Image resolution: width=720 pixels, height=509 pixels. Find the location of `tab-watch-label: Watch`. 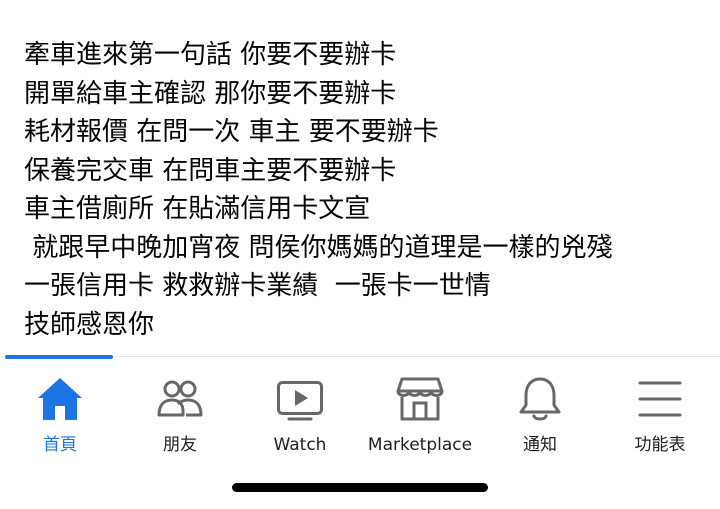

tab-watch-label: Watch is located at coordinates (300, 445).